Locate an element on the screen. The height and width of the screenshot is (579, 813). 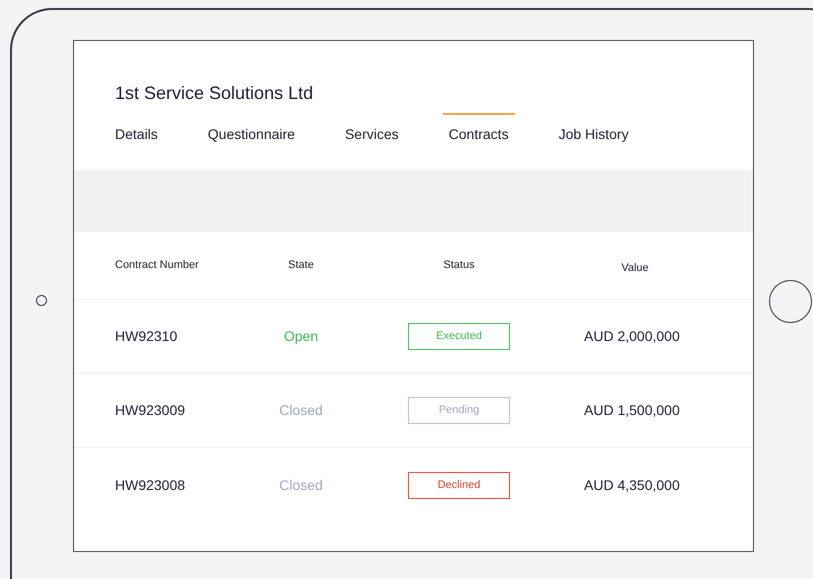
home-button is located at coordinates (790, 301).